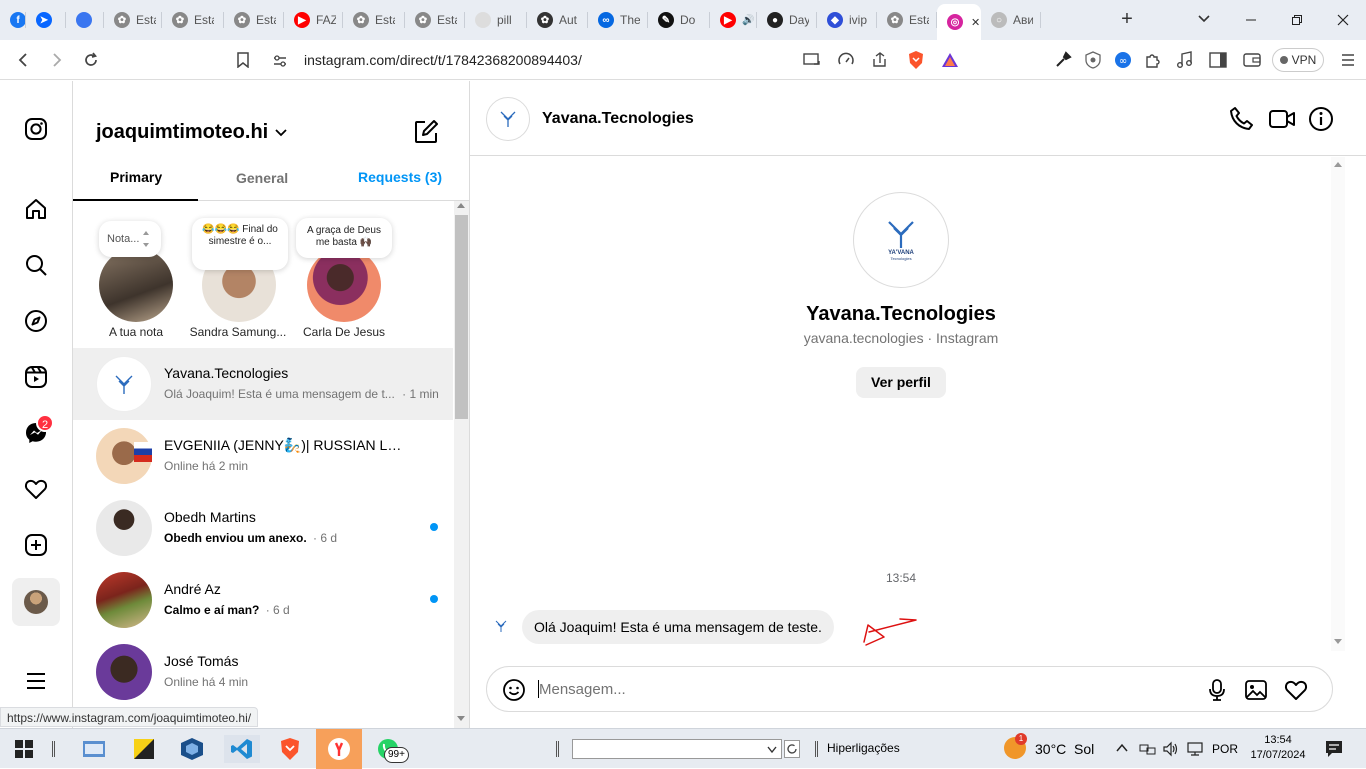 The width and height of the screenshot is (1366, 769). What do you see at coordinates (192, 132) in the screenshot?
I see `account-switcher: joaquimtimoteo.hi` at bounding box center [192, 132].